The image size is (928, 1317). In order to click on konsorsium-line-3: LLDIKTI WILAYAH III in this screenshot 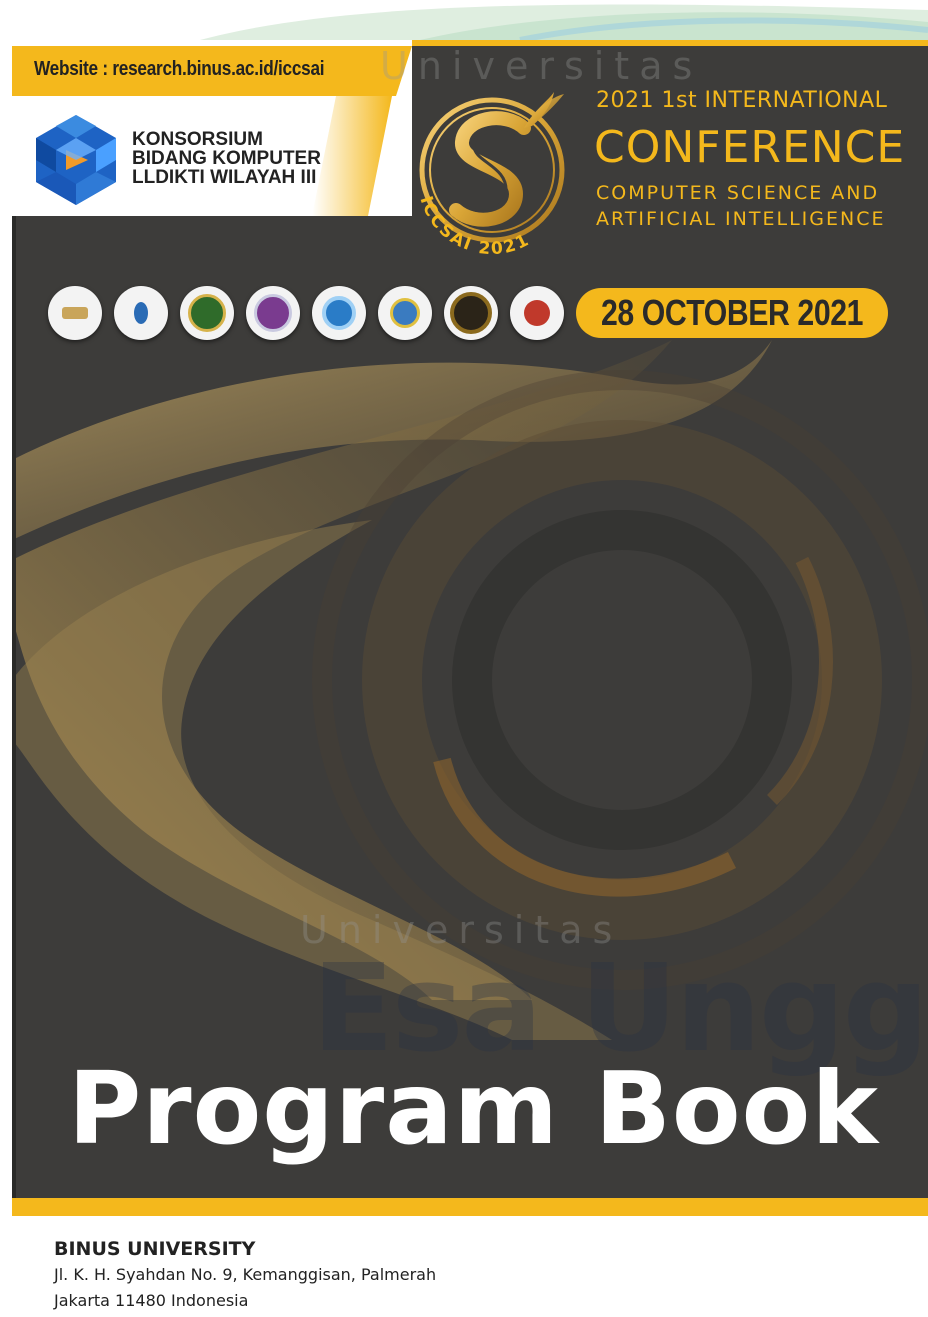, I will do `click(224, 177)`.